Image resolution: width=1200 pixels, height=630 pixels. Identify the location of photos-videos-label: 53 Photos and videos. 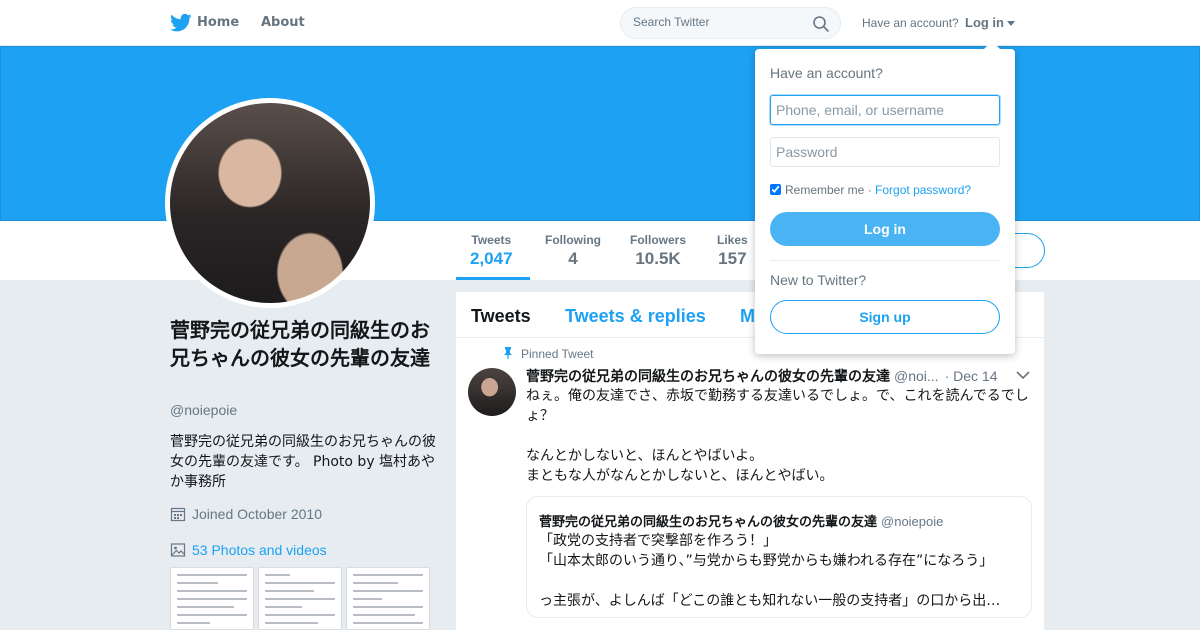
(259, 550).